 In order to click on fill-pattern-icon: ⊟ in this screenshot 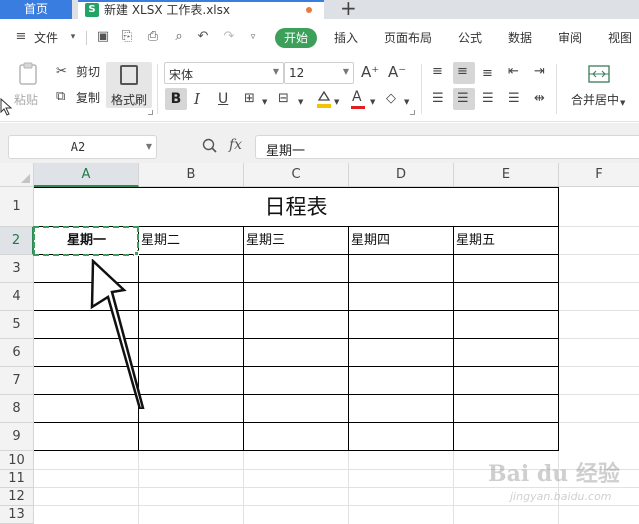, I will do `click(283, 99)`.